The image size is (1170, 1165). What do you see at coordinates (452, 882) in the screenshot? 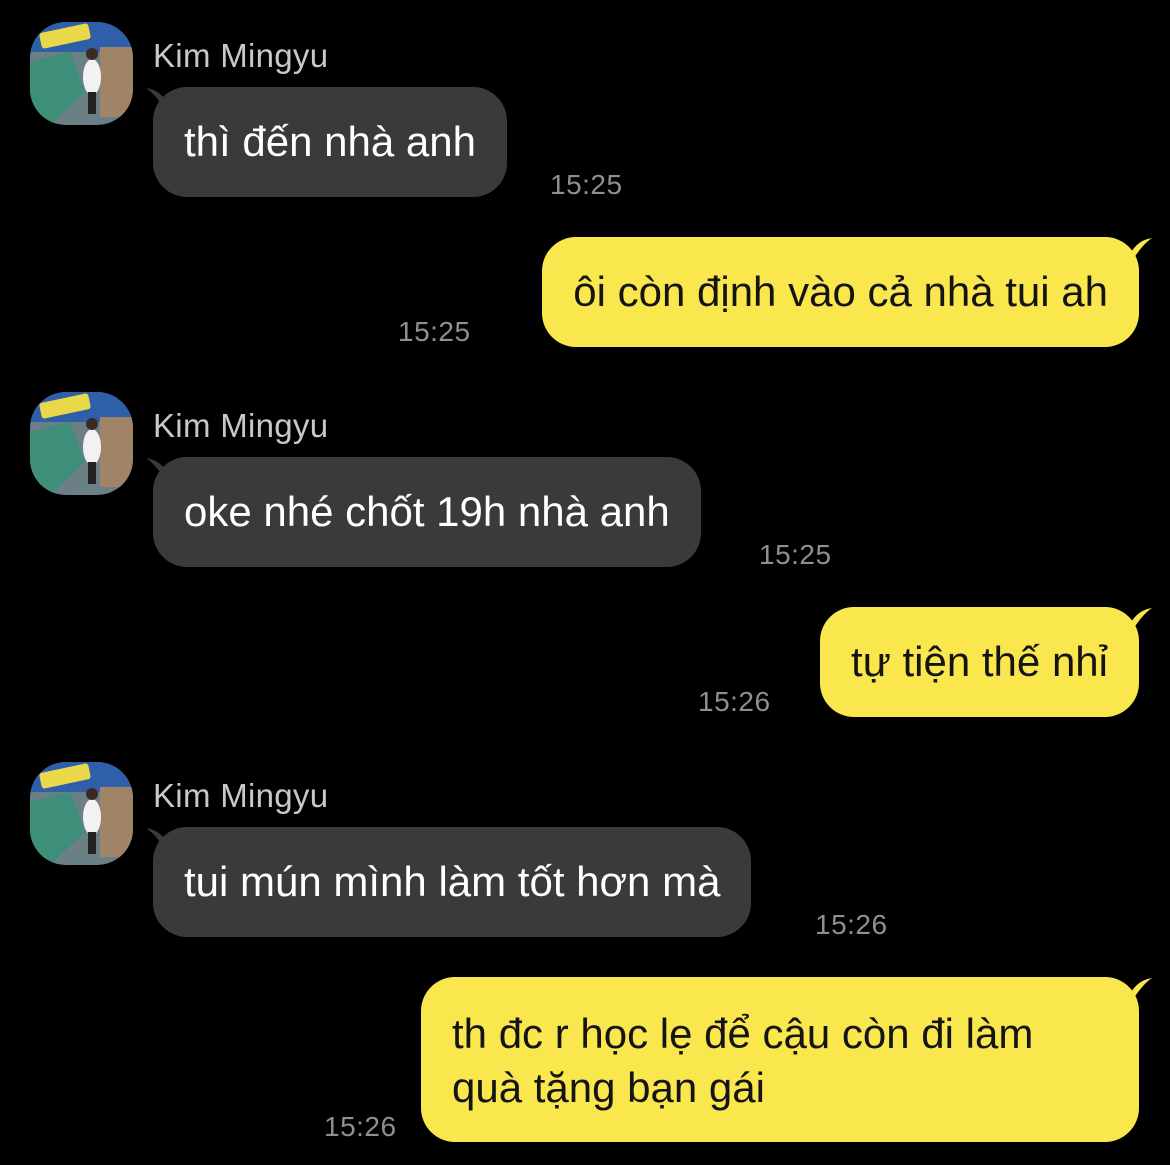
I see `message-bubble-incoming: tui mún mình làm tốt hơn mà` at bounding box center [452, 882].